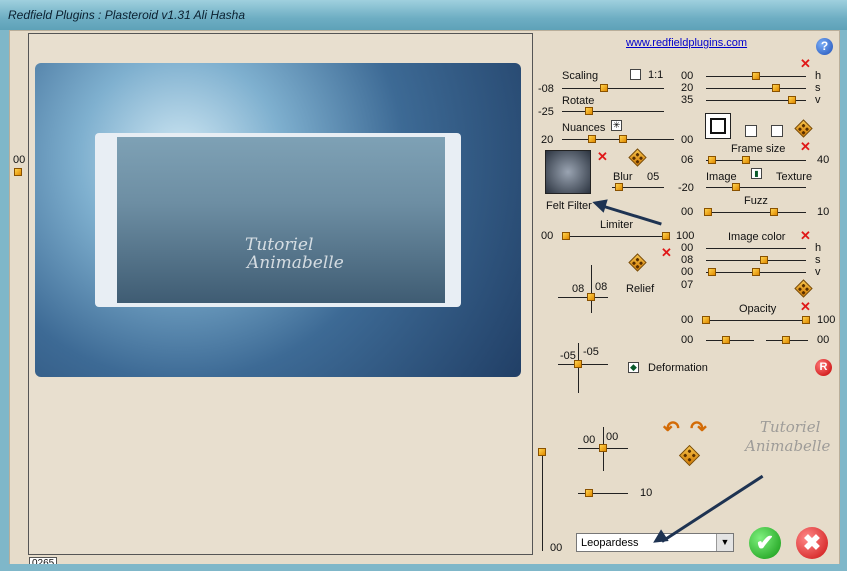 The width and height of the screenshot is (847, 571). What do you see at coordinates (805, 235) in the screenshot?
I see `image-color-reset-icon: ✕` at bounding box center [805, 235].